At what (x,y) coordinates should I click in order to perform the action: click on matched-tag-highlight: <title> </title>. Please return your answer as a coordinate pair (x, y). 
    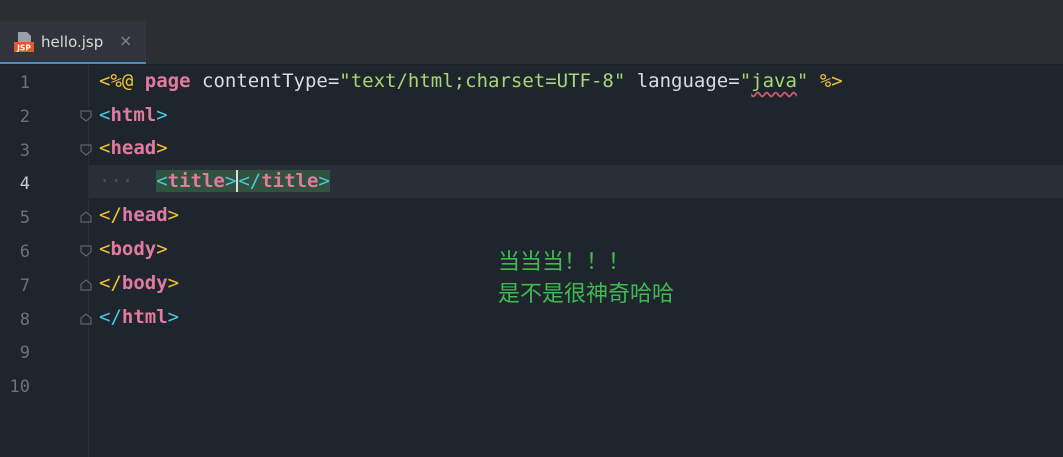
    Looking at the image, I should click on (243, 180).